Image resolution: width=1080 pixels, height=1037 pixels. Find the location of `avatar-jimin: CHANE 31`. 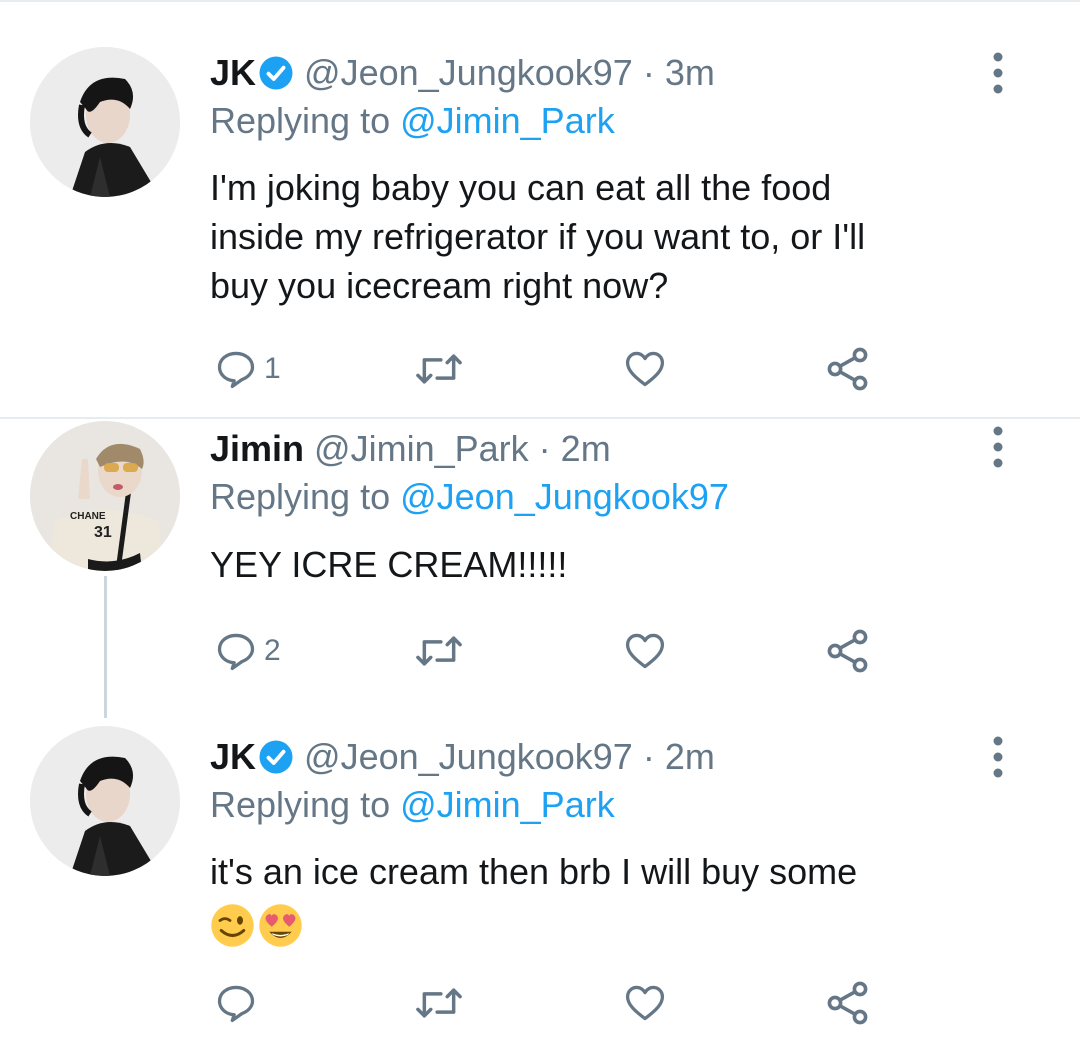

avatar-jimin: CHANE 31 is located at coordinates (105, 496).